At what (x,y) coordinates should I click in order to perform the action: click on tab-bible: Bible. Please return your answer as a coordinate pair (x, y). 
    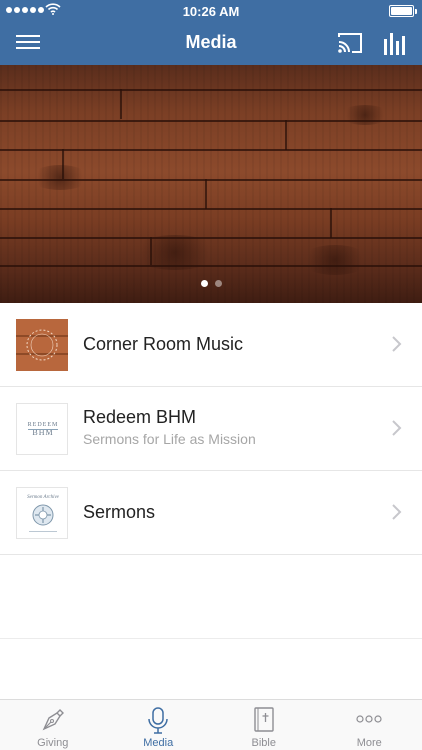
    Looking at the image, I should click on (264, 725).